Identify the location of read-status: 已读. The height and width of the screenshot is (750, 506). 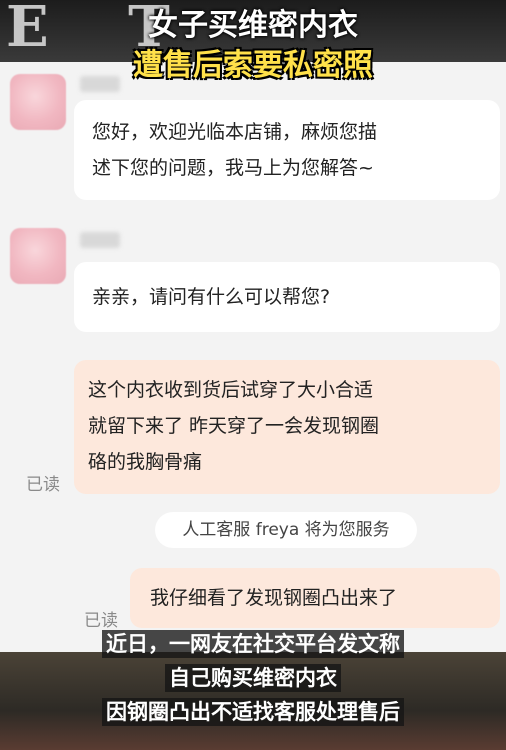
(43, 485).